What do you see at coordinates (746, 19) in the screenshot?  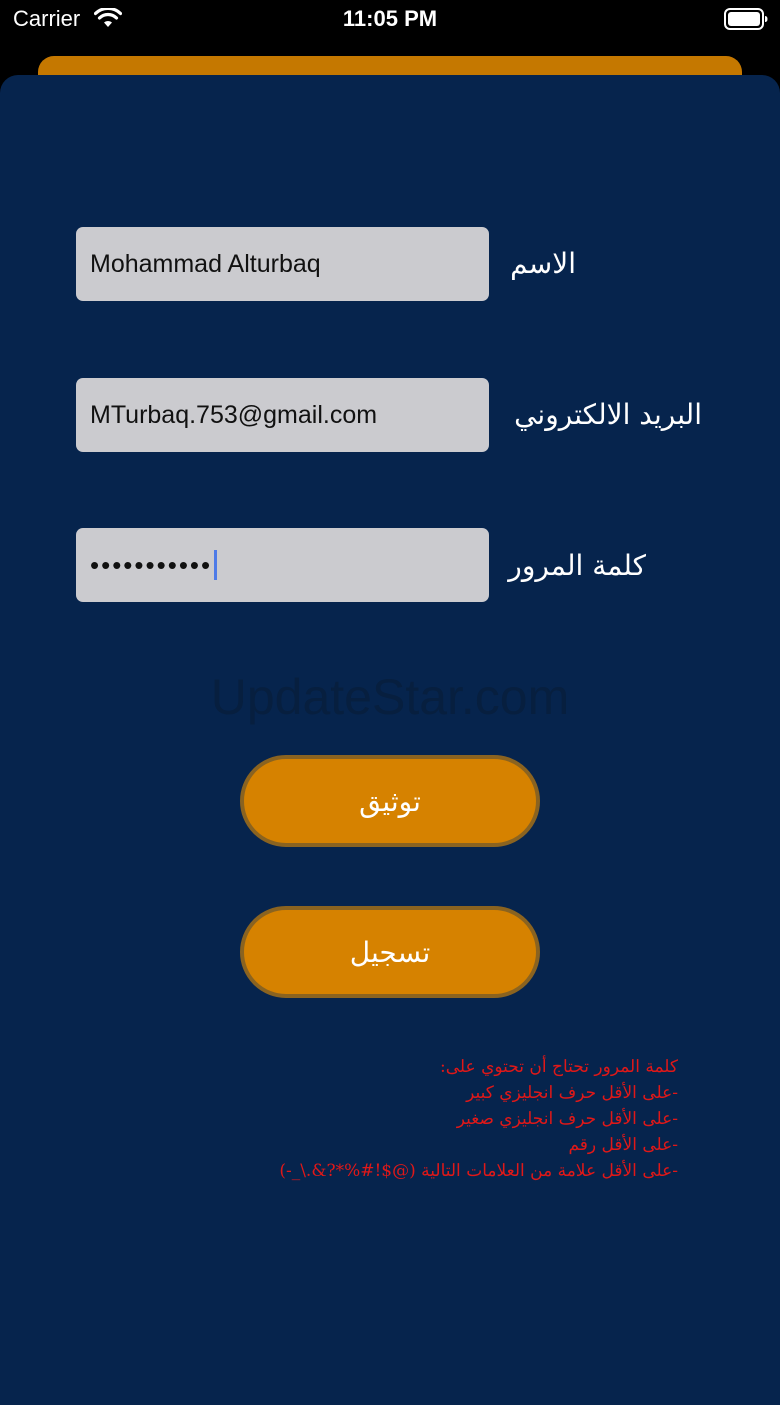 I see `battery-icon` at bounding box center [746, 19].